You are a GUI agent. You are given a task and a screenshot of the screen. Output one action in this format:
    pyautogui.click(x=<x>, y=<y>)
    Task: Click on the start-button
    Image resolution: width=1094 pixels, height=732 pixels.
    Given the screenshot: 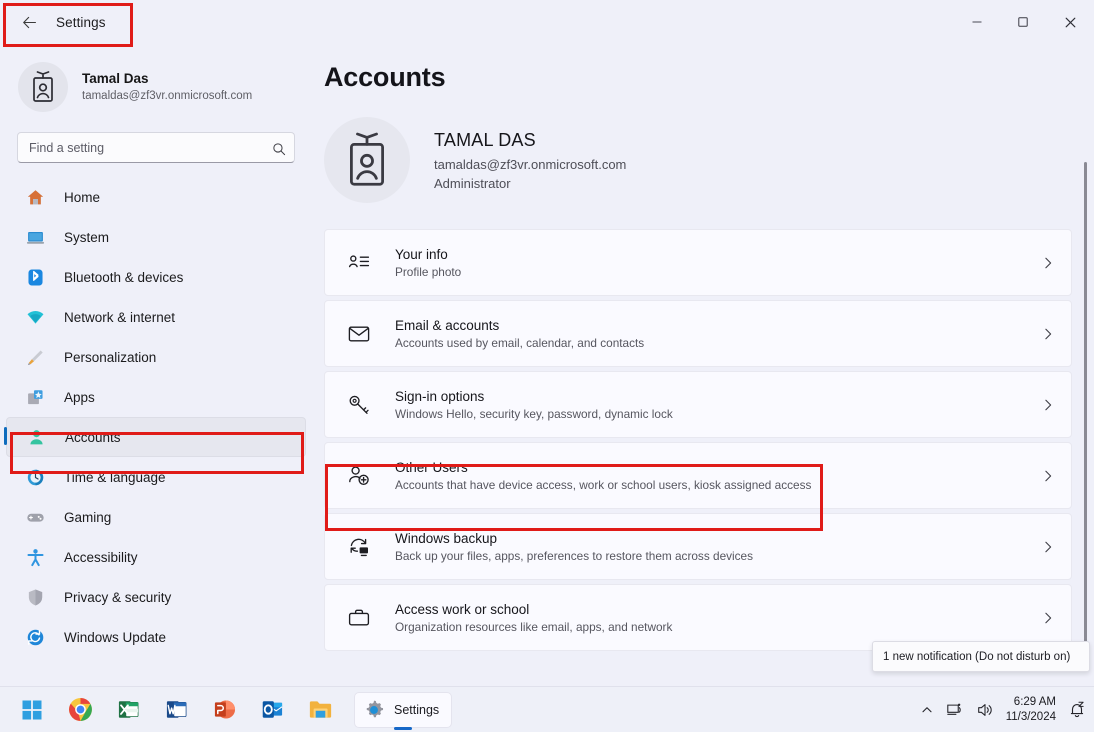 What is the action you would take?
    pyautogui.click(x=32, y=710)
    